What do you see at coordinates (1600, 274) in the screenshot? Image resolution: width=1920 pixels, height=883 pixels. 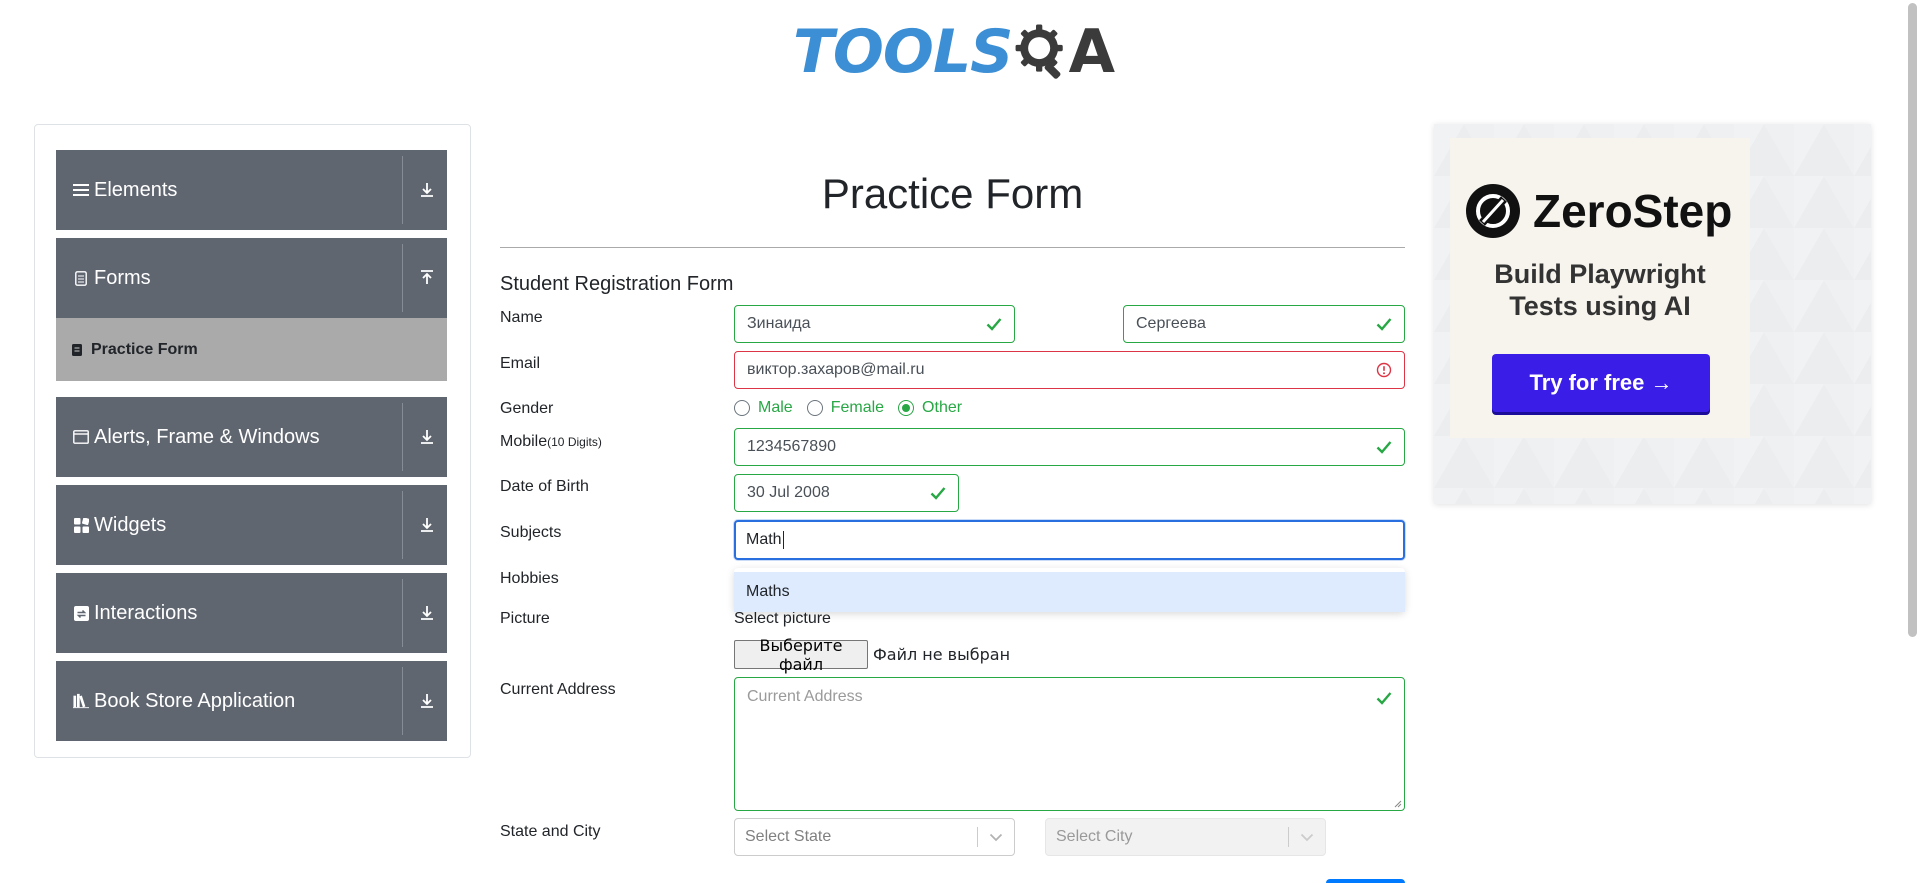 I see `ad-tagline-line1: Build Playwright` at bounding box center [1600, 274].